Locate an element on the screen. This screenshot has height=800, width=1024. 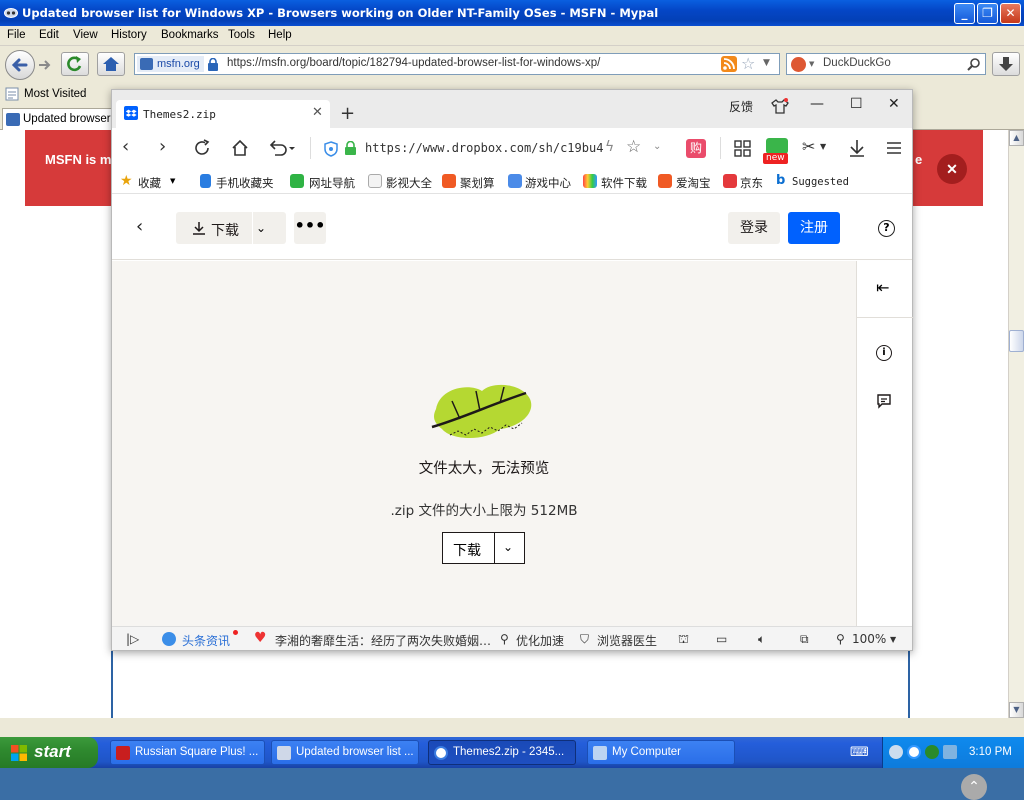
search-engine-dropdown-icon: ▼ is located at coordinates (811, 64).